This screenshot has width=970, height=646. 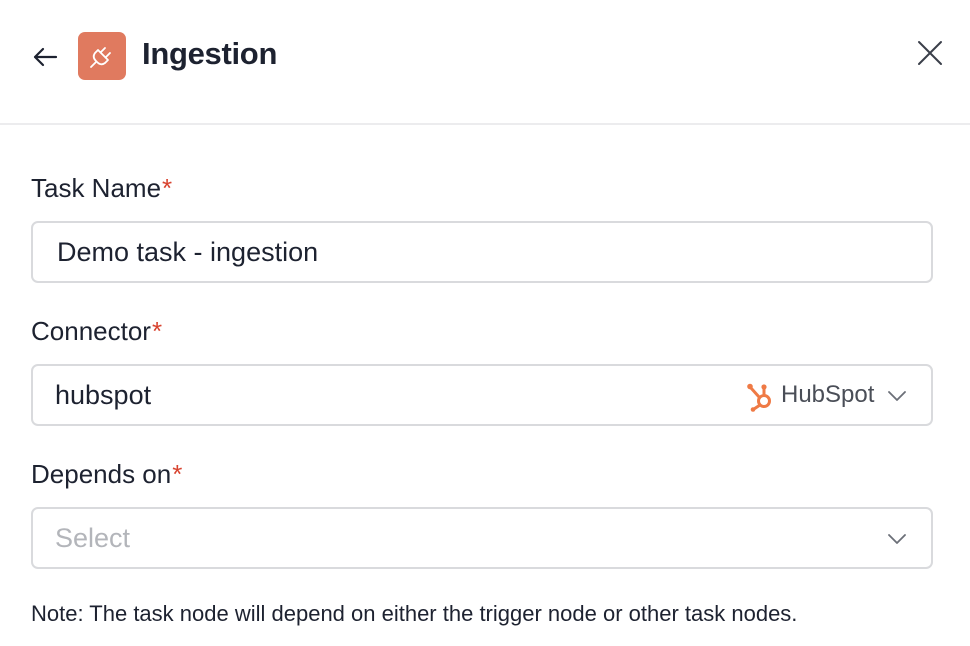 What do you see at coordinates (210, 53) in the screenshot?
I see `page-title: Ingestion` at bounding box center [210, 53].